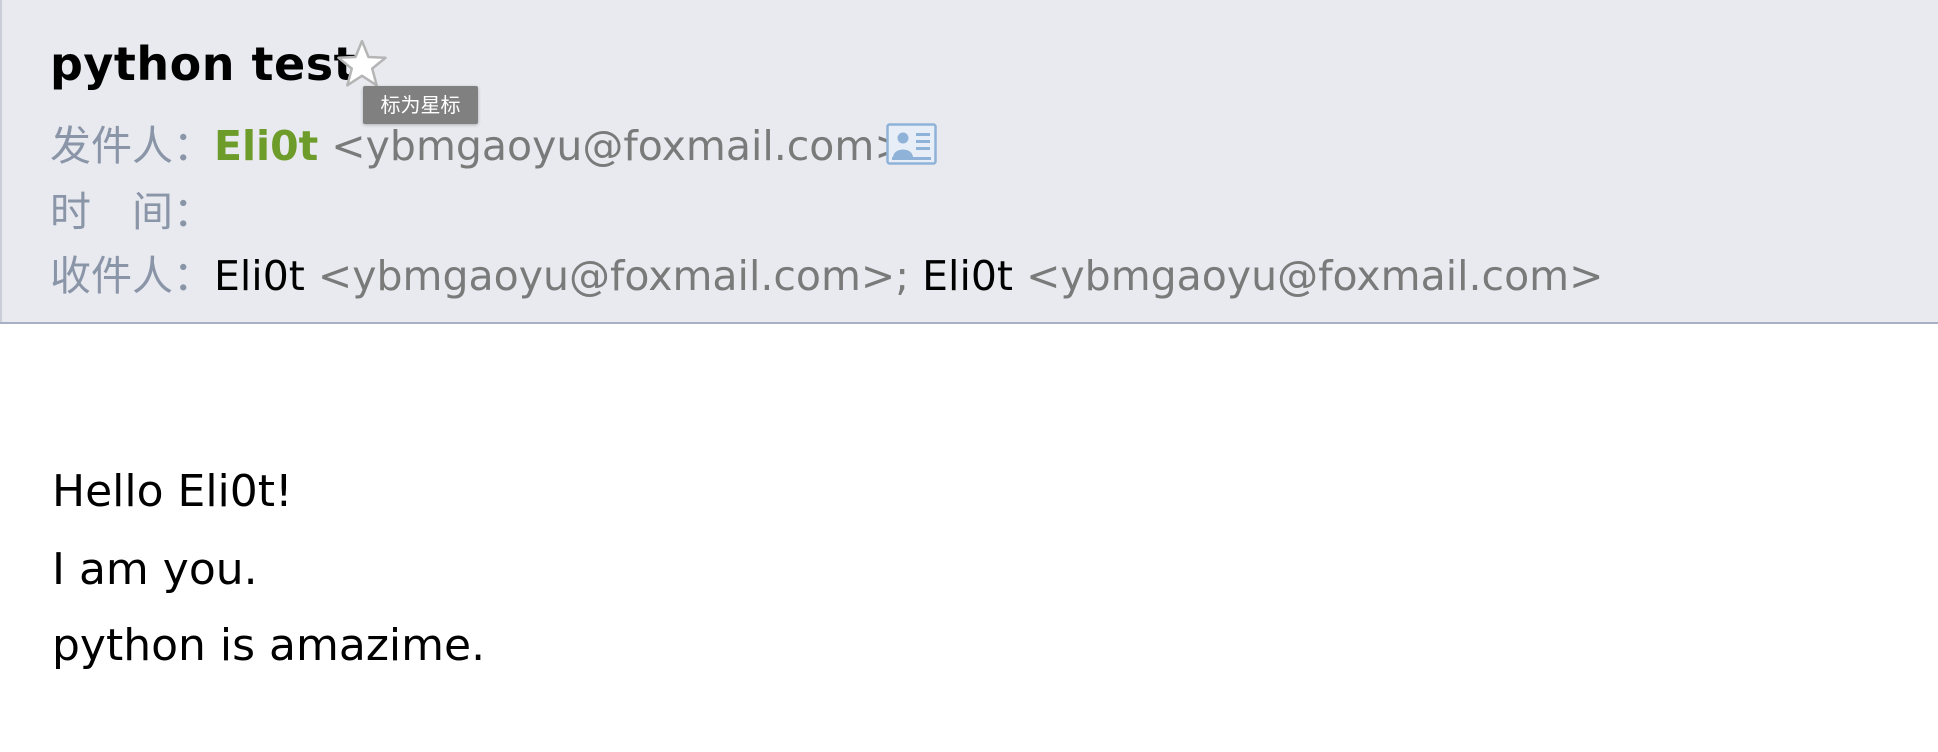 The image size is (1938, 752). What do you see at coordinates (969, 323) in the screenshot?
I see `header-divider` at bounding box center [969, 323].